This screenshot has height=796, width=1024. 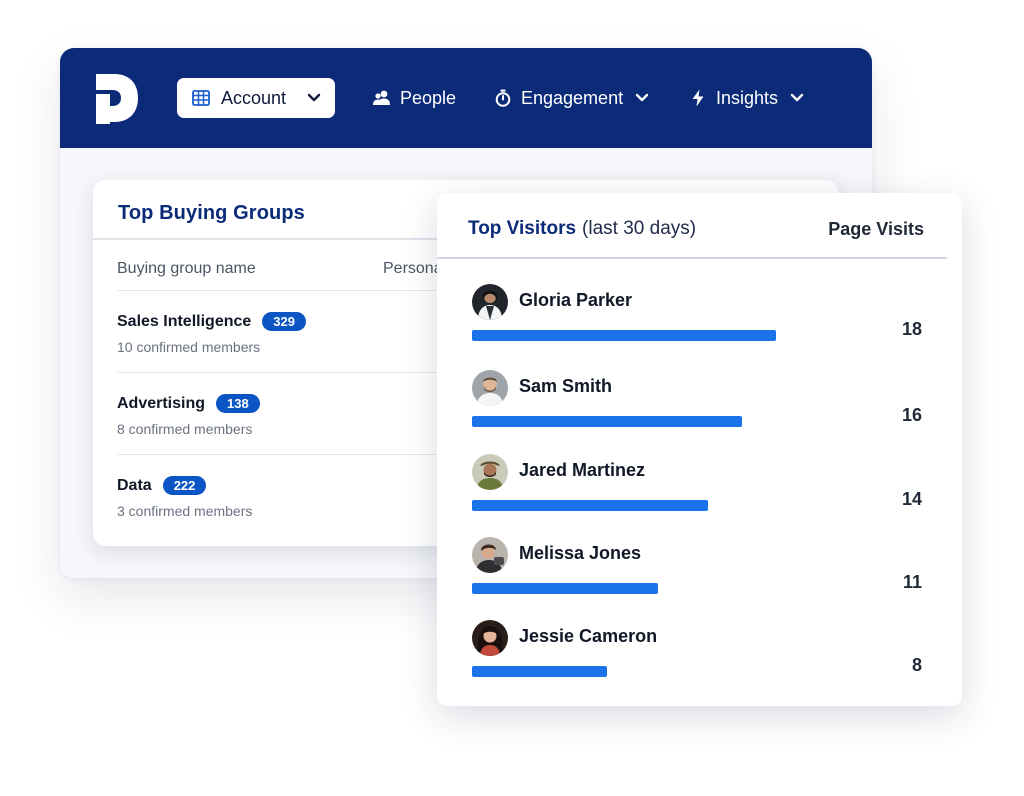 What do you see at coordinates (189, 347) in the screenshot?
I see `confirmed-members-text: 10 confirmed members` at bounding box center [189, 347].